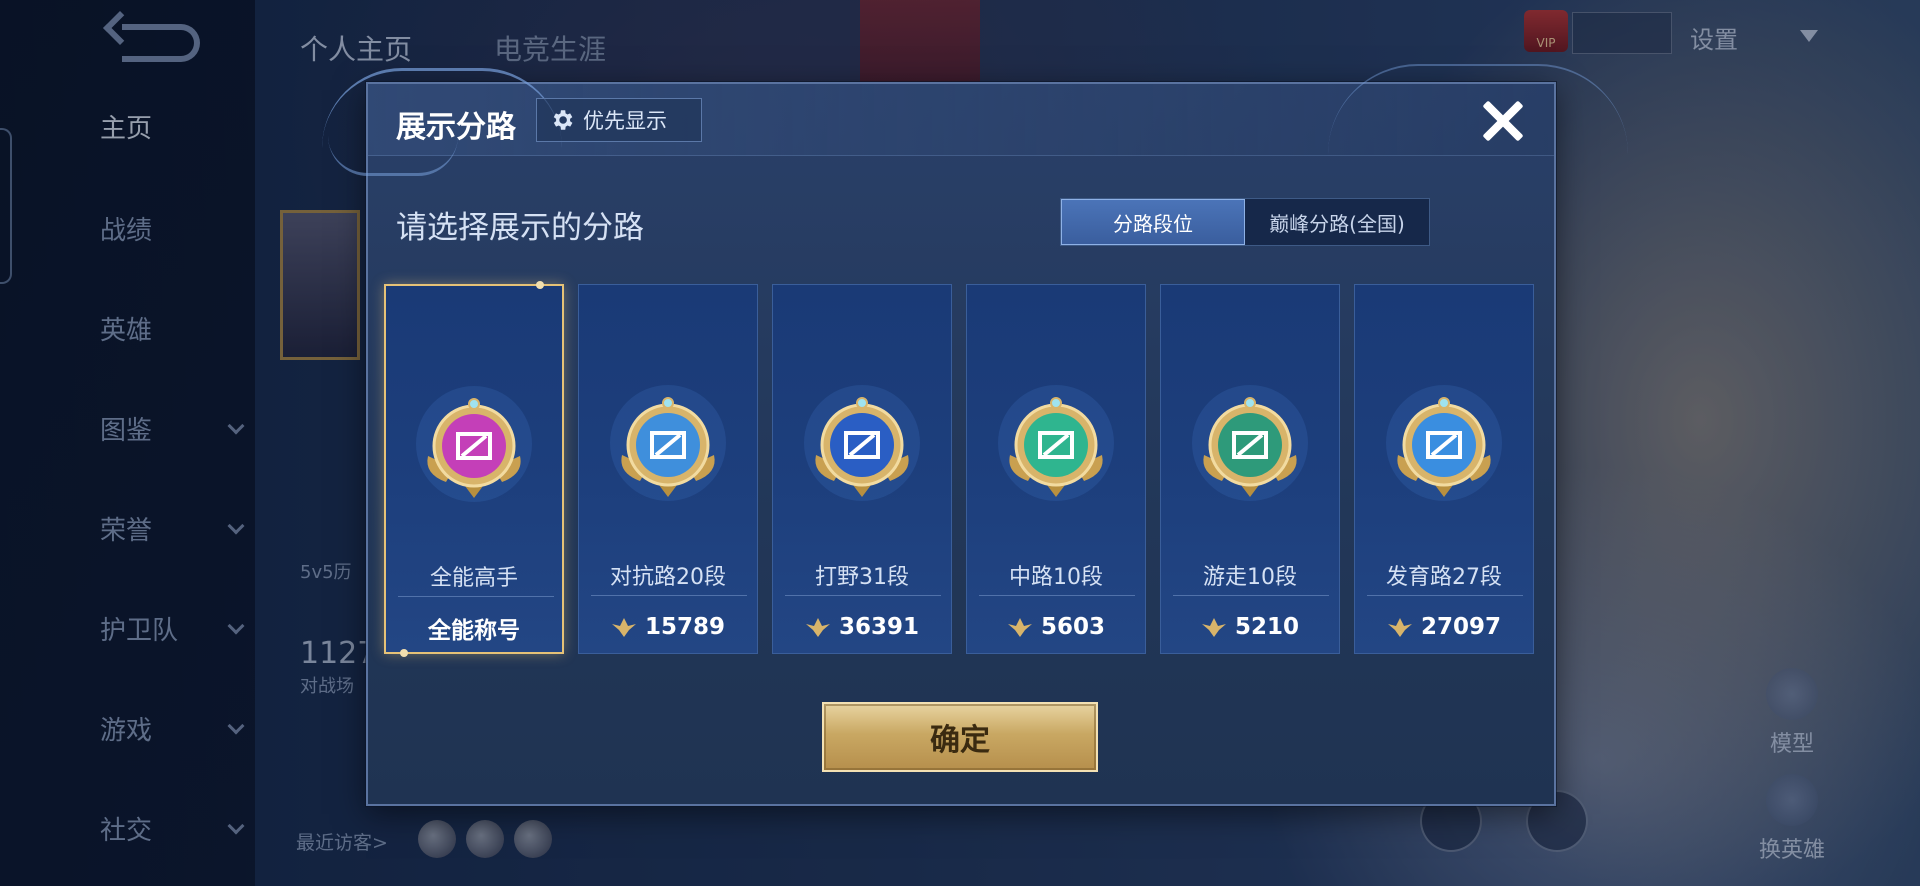 Image resolution: width=1920 pixels, height=886 pixels. I want to click on lane-card-title: 中路10段, so click(1056, 577).